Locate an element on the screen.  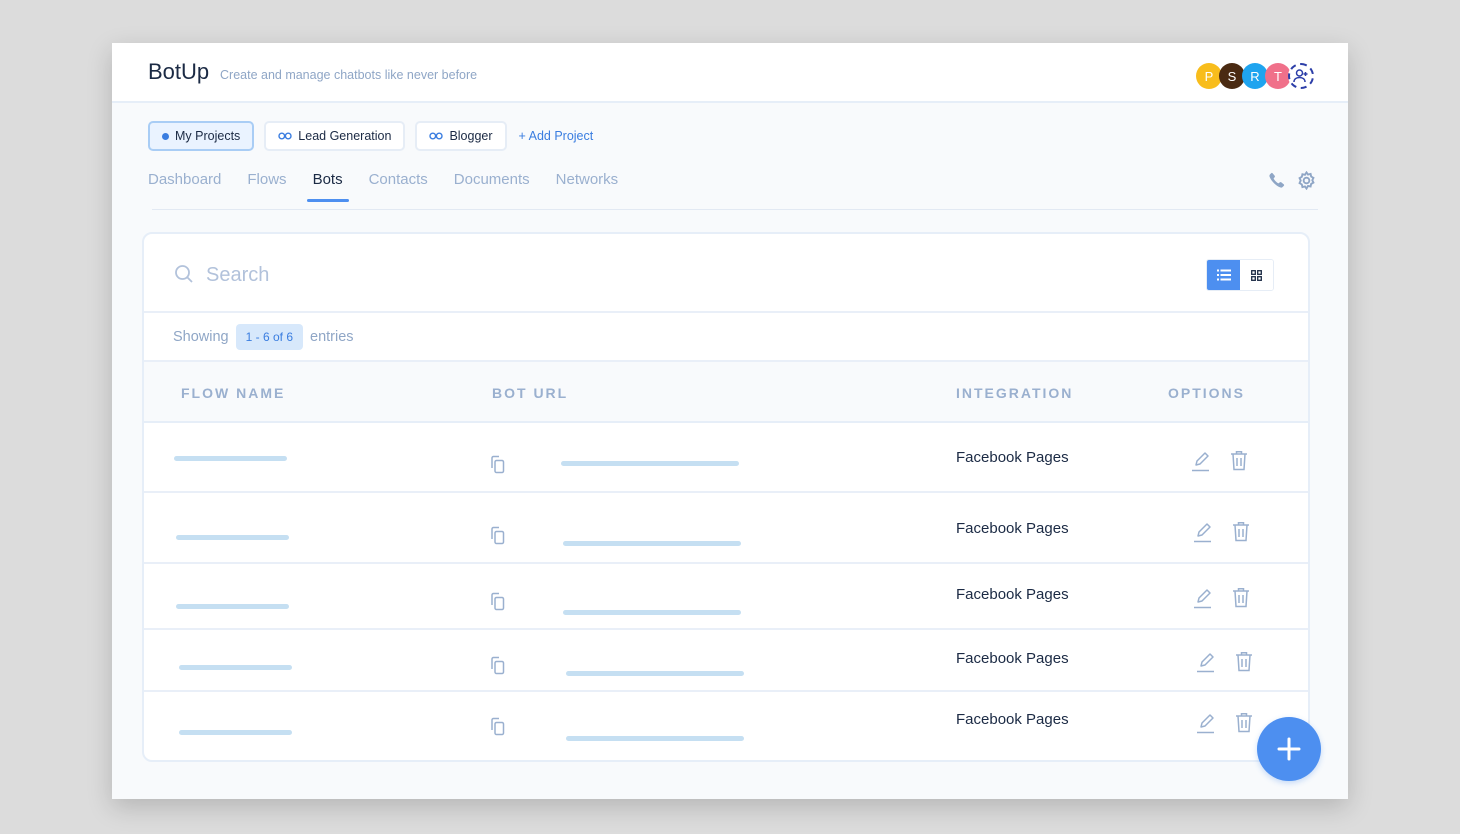
showing-label: Showing is located at coordinates (201, 336).